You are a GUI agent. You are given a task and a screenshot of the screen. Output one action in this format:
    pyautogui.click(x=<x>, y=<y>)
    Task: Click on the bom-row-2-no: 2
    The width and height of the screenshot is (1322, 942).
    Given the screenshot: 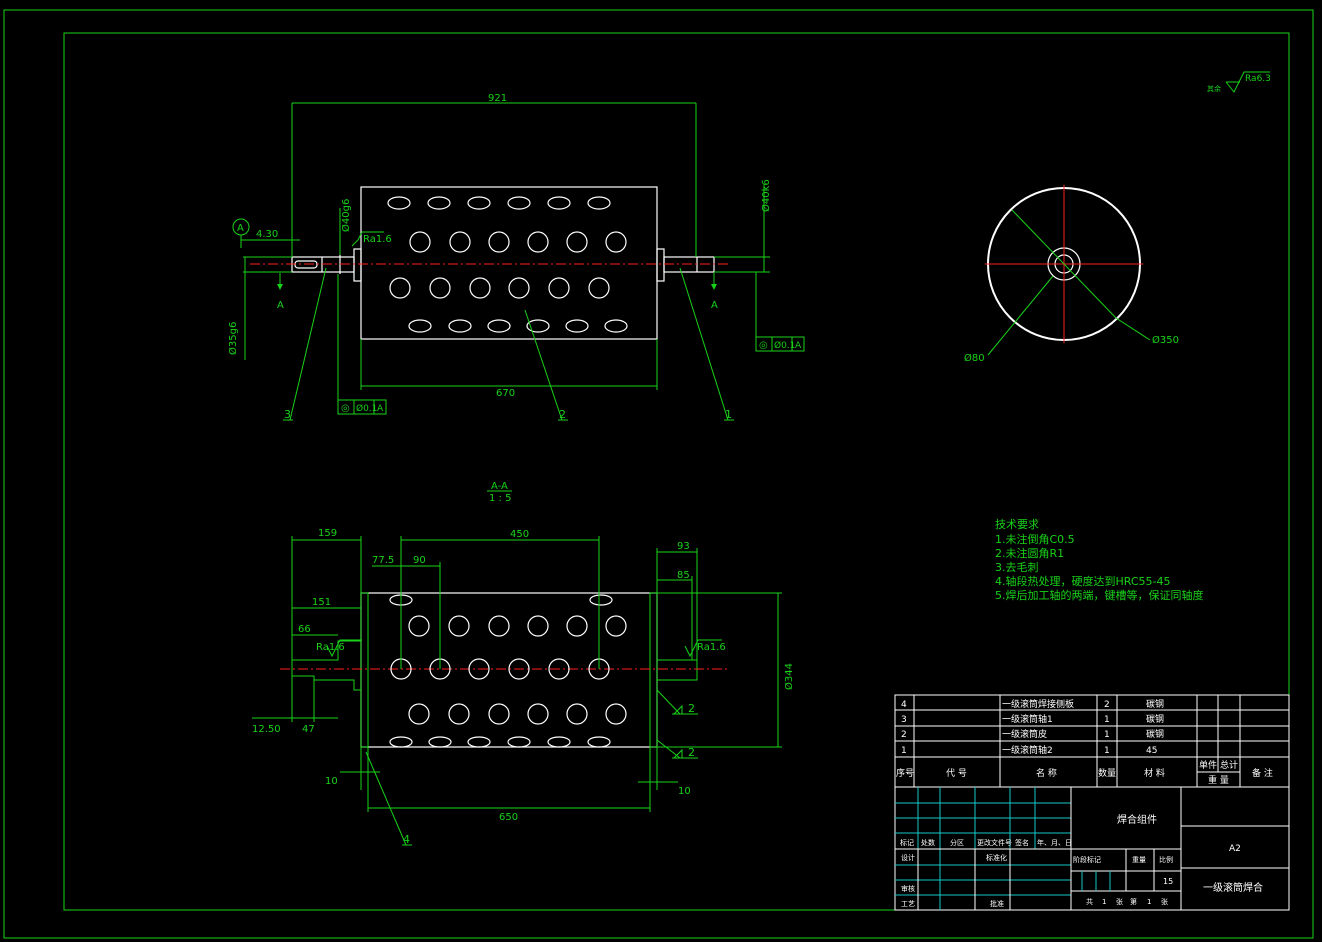 What is the action you would take?
    pyautogui.click(x=904, y=735)
    